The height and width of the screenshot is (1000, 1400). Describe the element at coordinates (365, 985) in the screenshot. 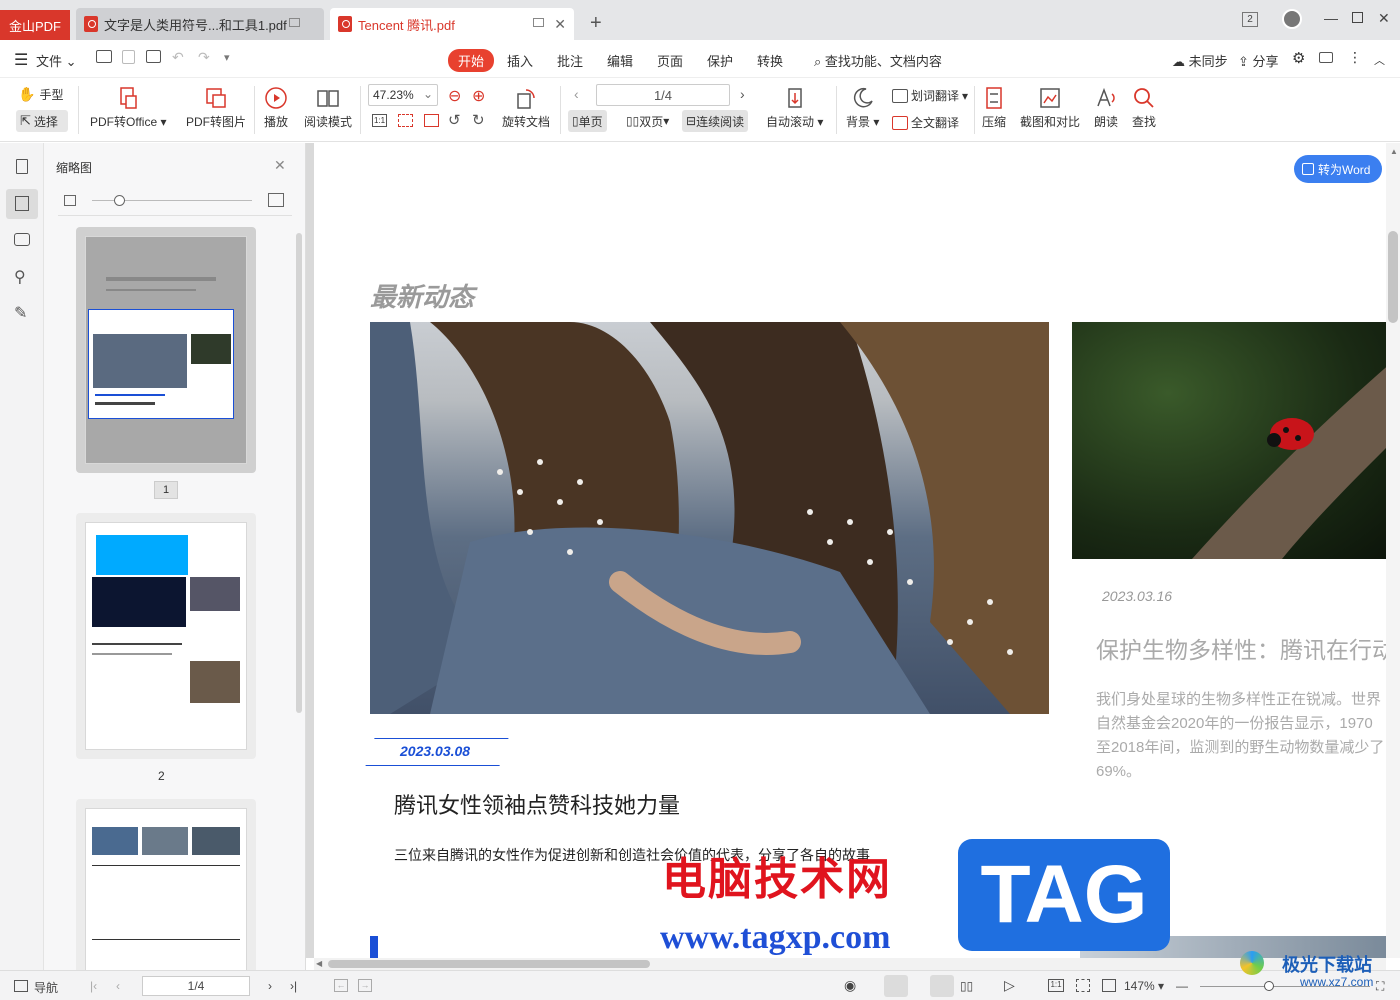

I see `forward-view-icon: →` at that location.